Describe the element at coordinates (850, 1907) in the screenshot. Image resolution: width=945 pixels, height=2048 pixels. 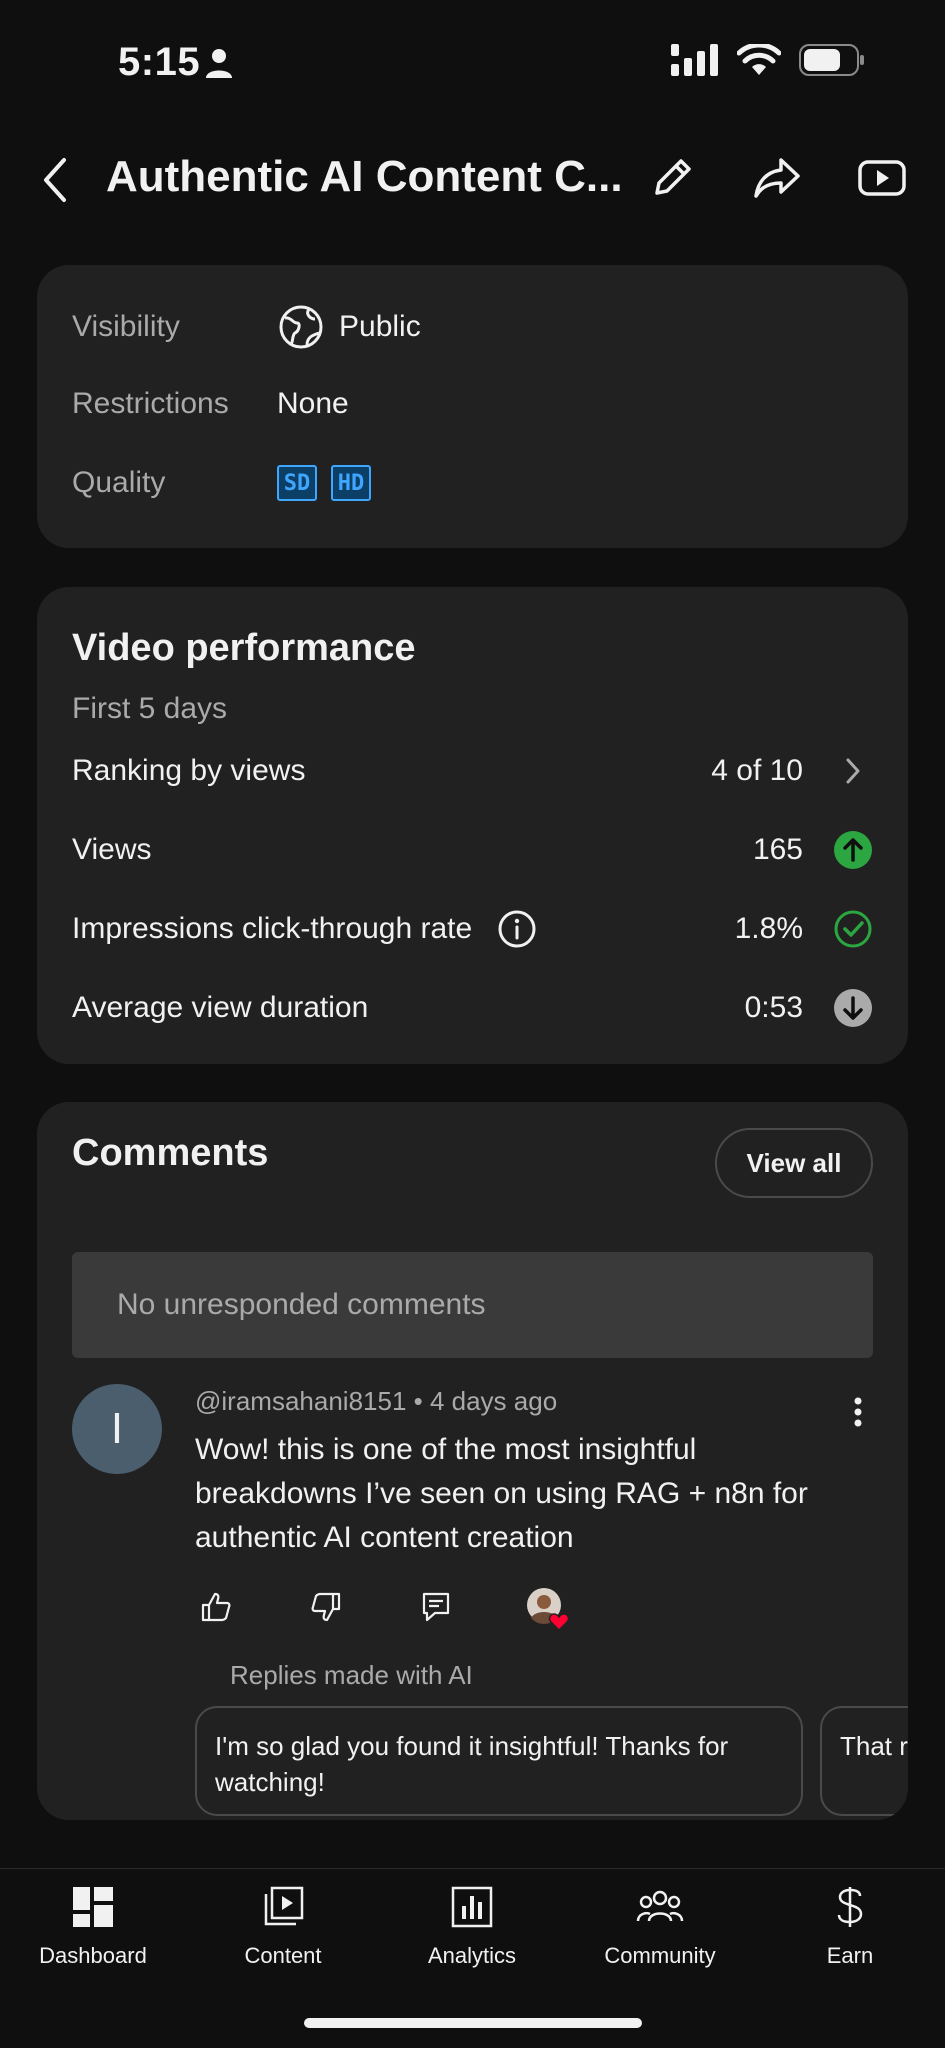
I see `dollar-icon` at that location.